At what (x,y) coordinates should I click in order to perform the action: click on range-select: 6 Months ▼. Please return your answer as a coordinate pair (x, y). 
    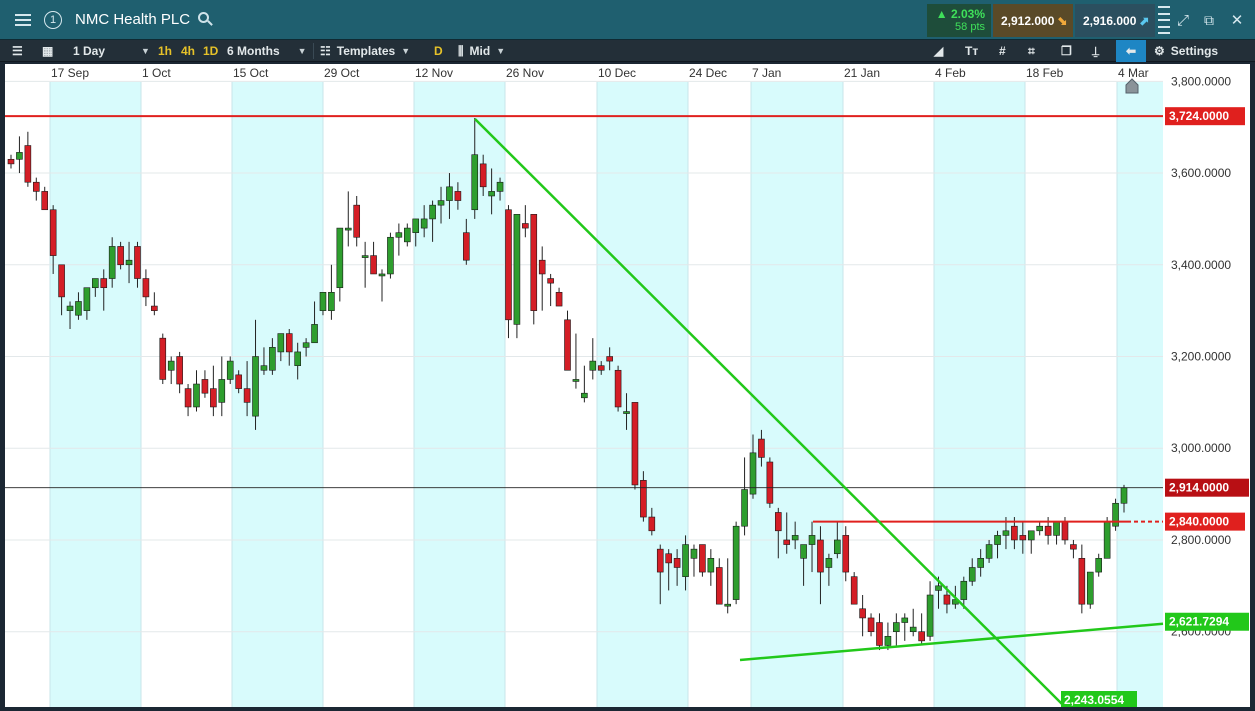
    Looking at the image, I should click on (268, 51).